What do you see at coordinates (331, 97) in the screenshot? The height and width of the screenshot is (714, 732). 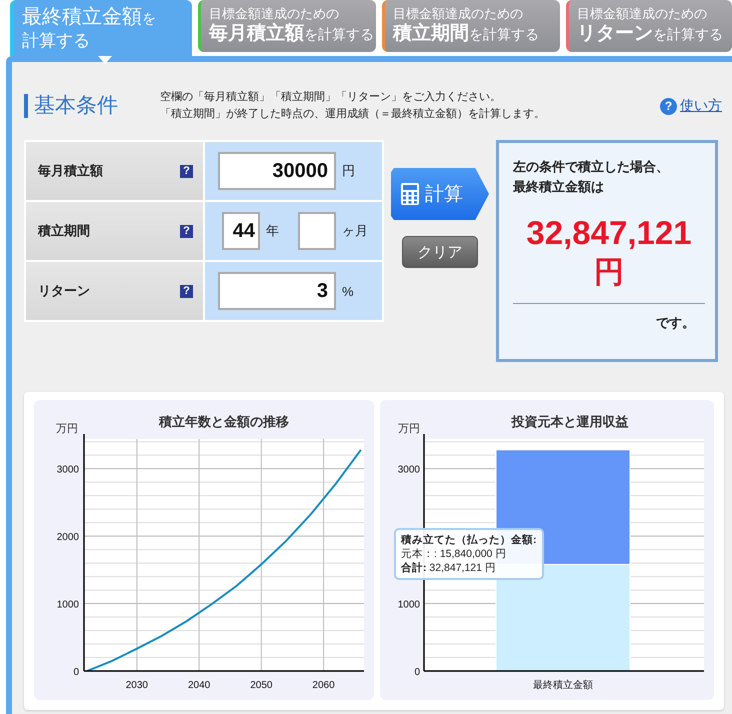 I see `instruction-text: 空欄の「毎月積立額」「積立期間」「リターン」をご入力ください。` at bounding box center [331, 97].